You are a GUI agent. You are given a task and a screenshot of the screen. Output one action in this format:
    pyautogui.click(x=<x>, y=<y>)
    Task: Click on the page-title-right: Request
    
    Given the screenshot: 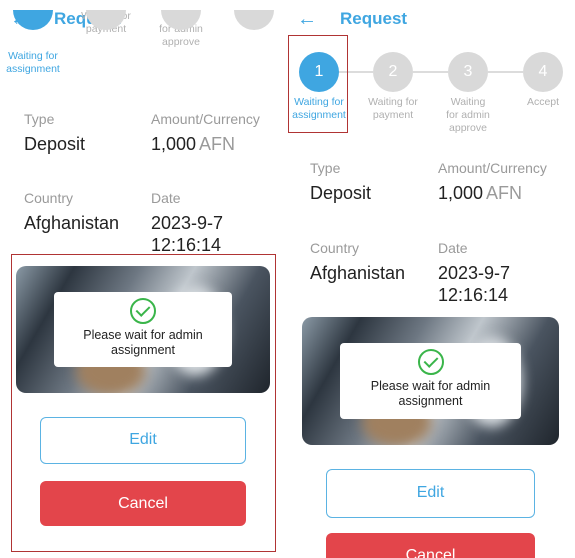 What is the action you would take?
    pyautogui.click(x=374, y=18)
    